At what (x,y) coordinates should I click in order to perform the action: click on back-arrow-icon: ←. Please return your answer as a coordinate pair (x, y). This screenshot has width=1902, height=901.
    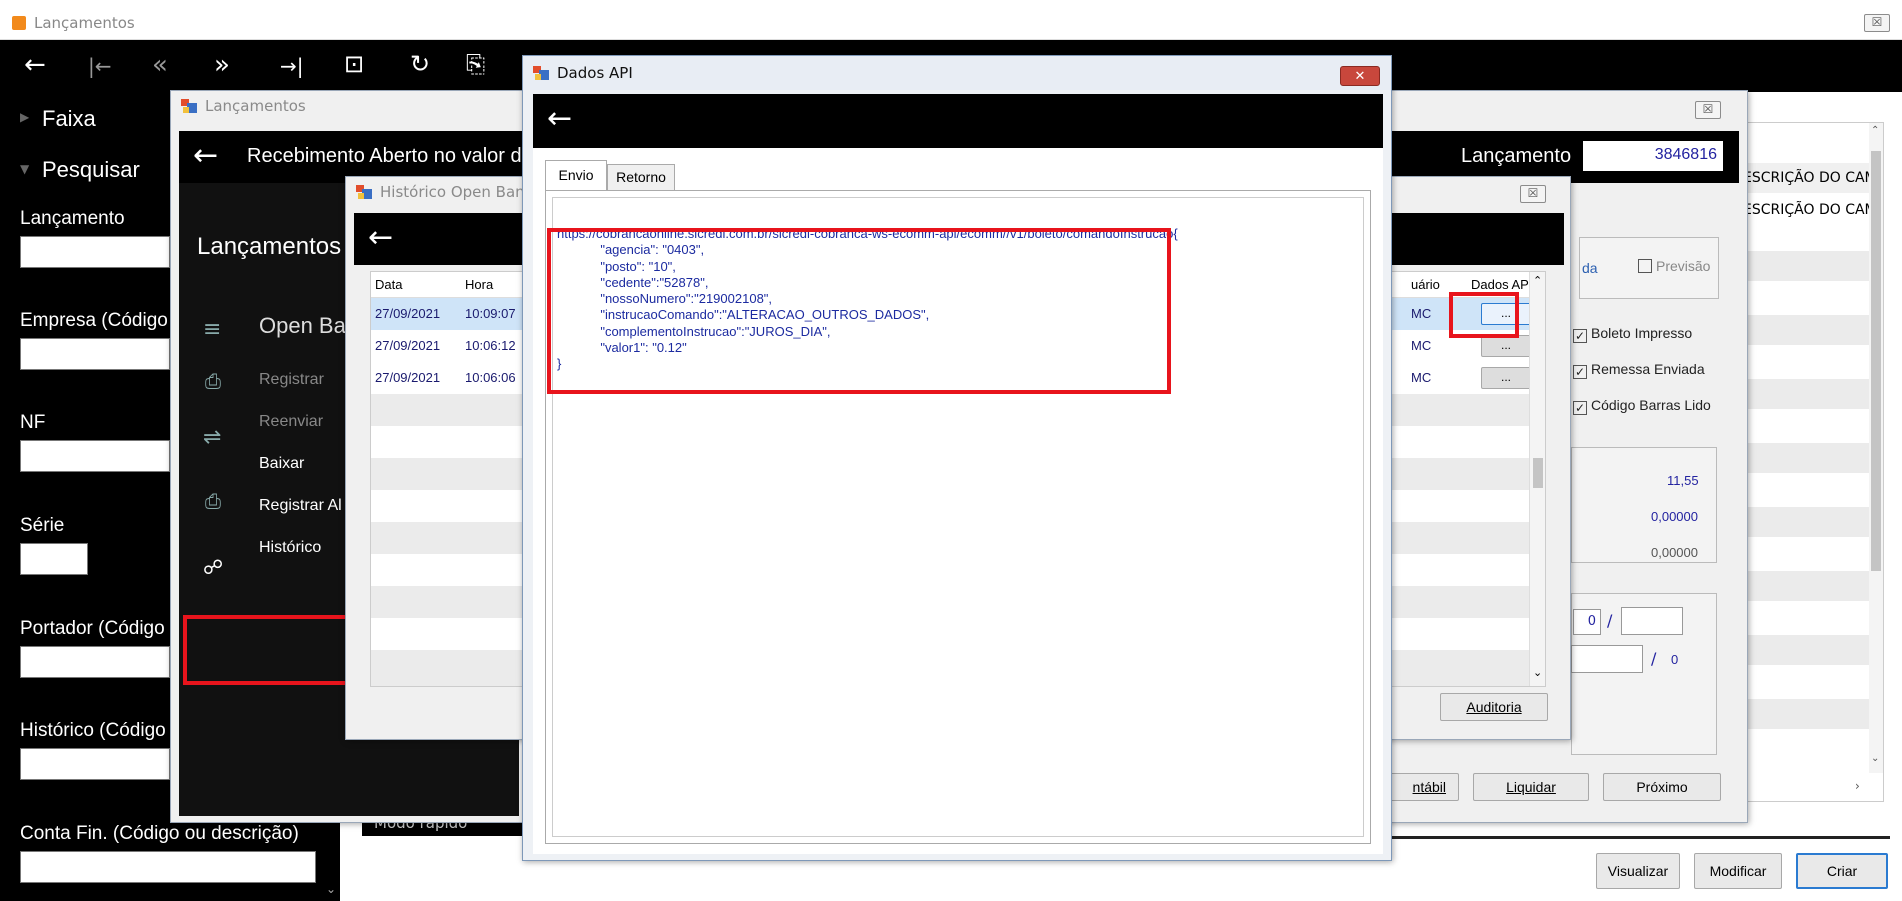
    Looking at the image, I should click on (35, 65).